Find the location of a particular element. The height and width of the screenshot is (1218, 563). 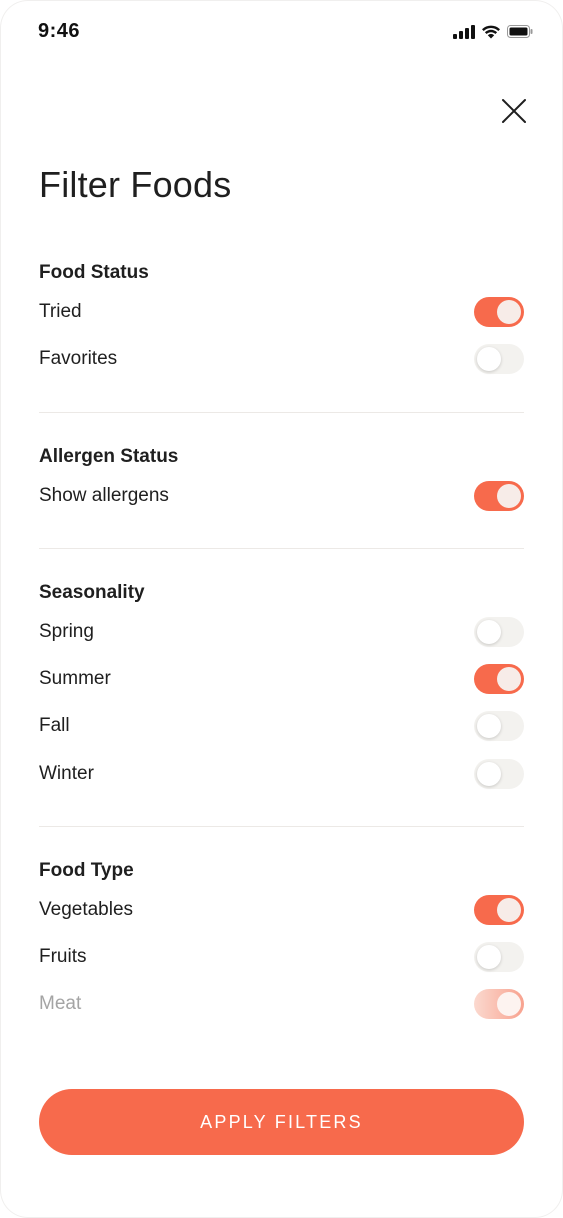

filter-label: Vegetables is located at coordinates (86, 909).